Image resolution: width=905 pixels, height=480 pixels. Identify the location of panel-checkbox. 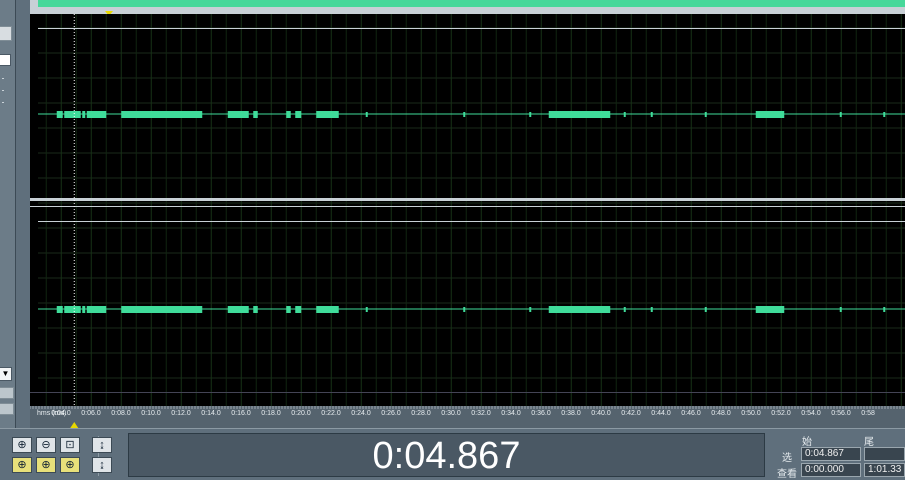
(5, 60).